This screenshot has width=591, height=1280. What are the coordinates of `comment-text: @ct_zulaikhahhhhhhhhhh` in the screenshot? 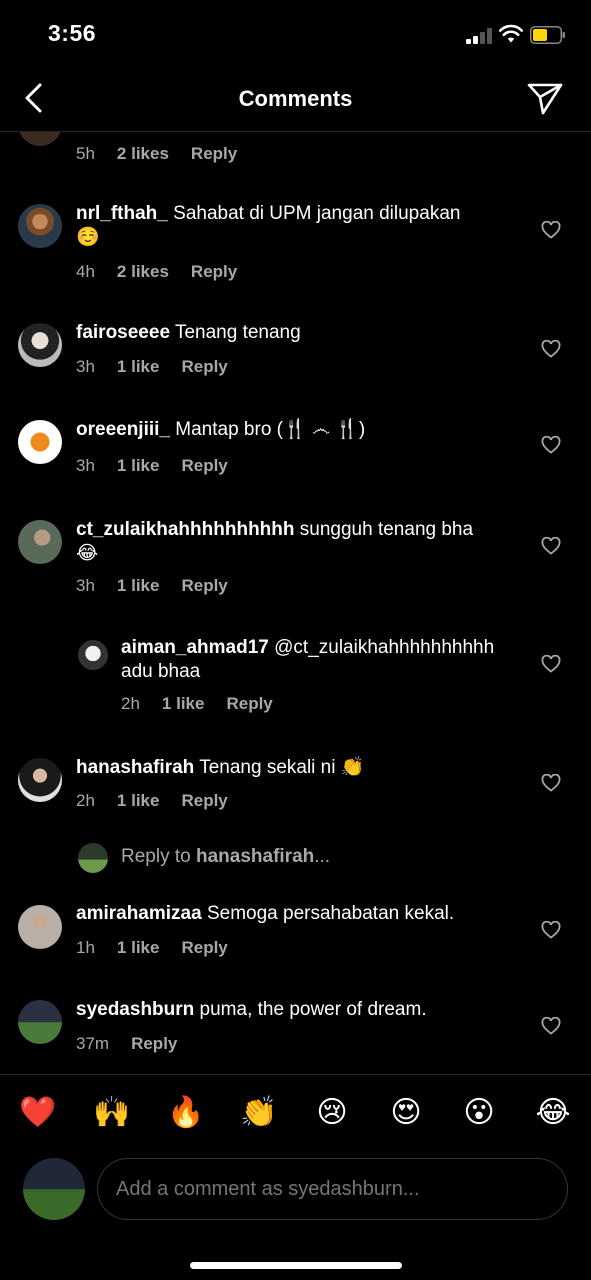 It's located at (384, 647).